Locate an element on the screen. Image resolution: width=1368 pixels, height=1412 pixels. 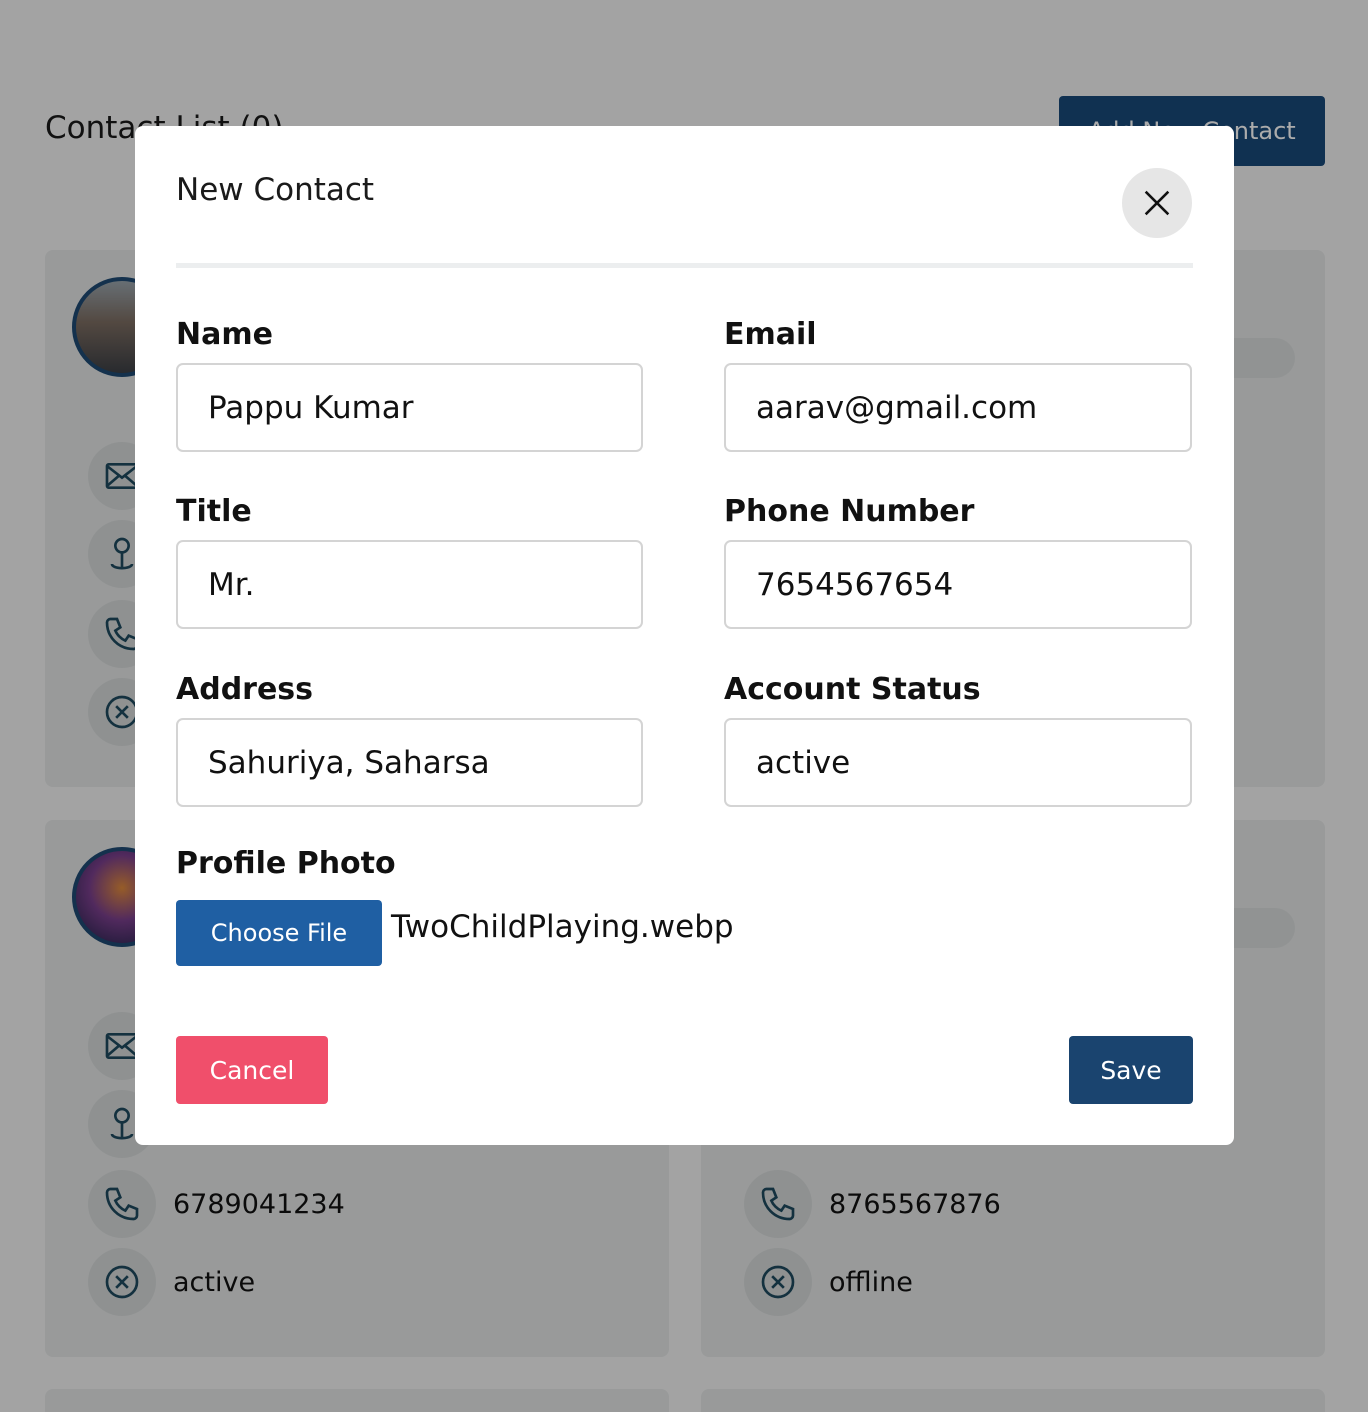
phone-input is located at coordinates (958, 584).